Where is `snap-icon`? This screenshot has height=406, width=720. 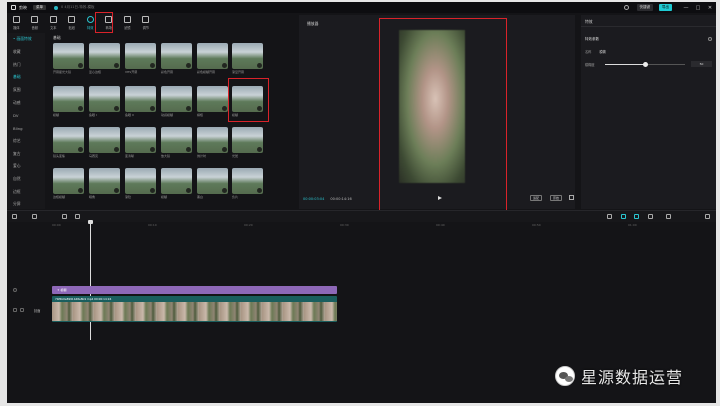 snap-icon is located at coordinates (636, 216).